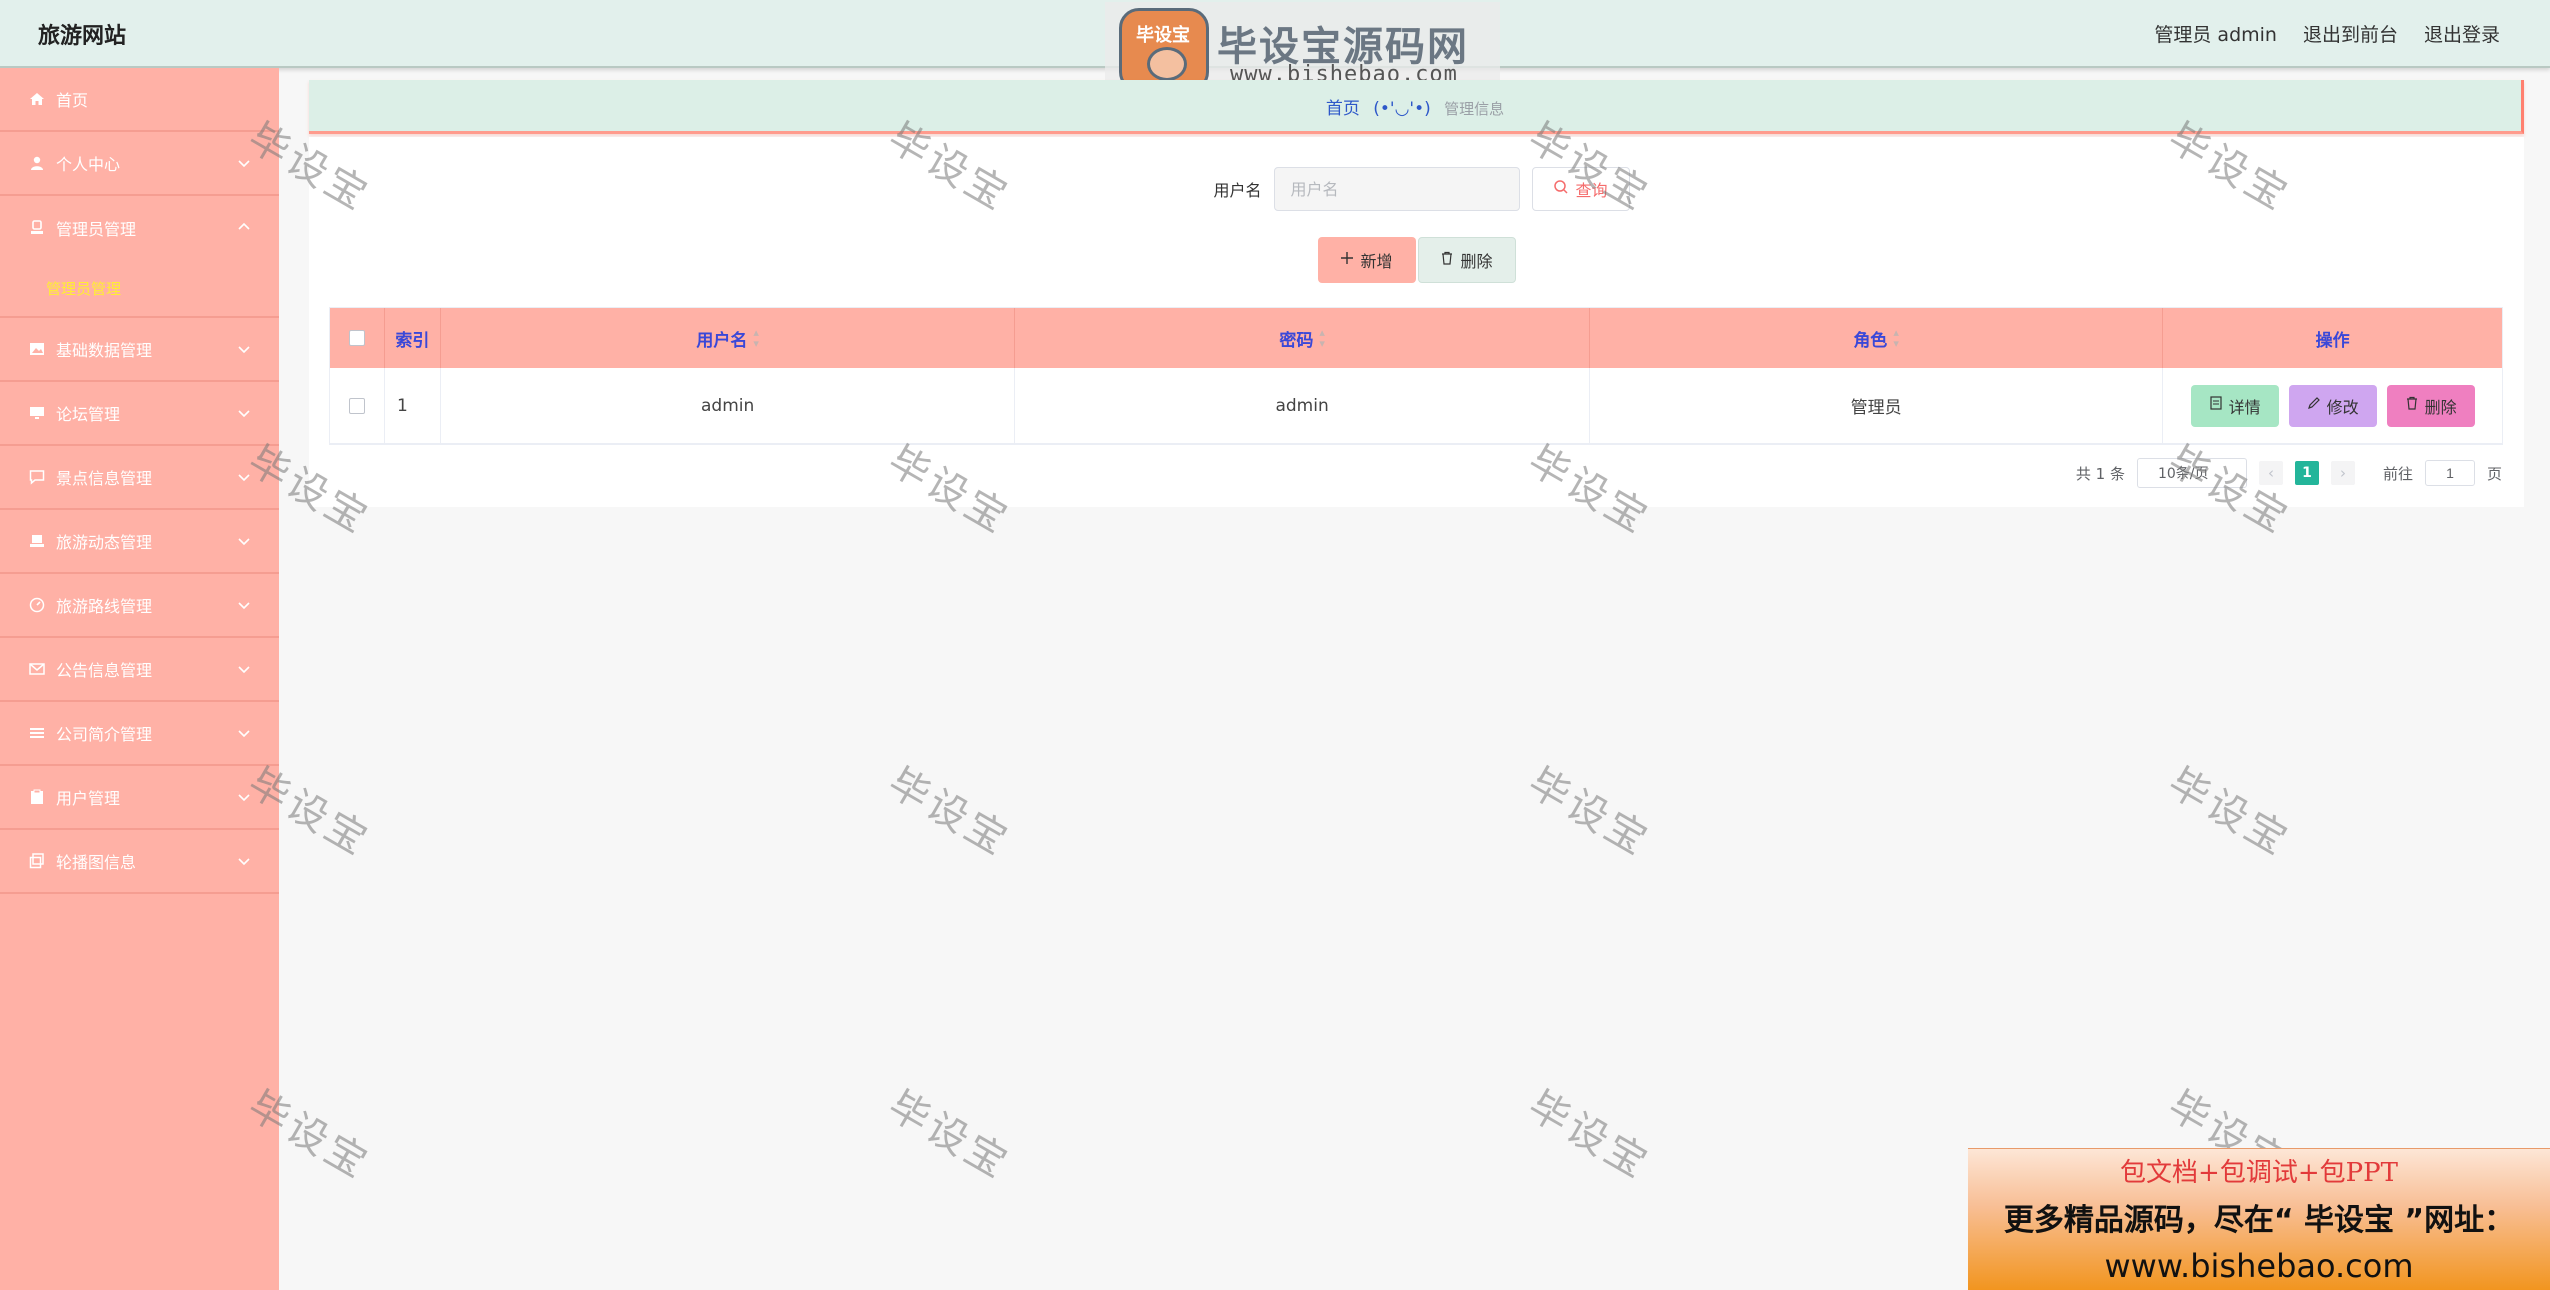 This screenshot has width=2550, height=1290. I want to click on sidebar-subitem-admin-management: 管理员管理, so click(139, 289).